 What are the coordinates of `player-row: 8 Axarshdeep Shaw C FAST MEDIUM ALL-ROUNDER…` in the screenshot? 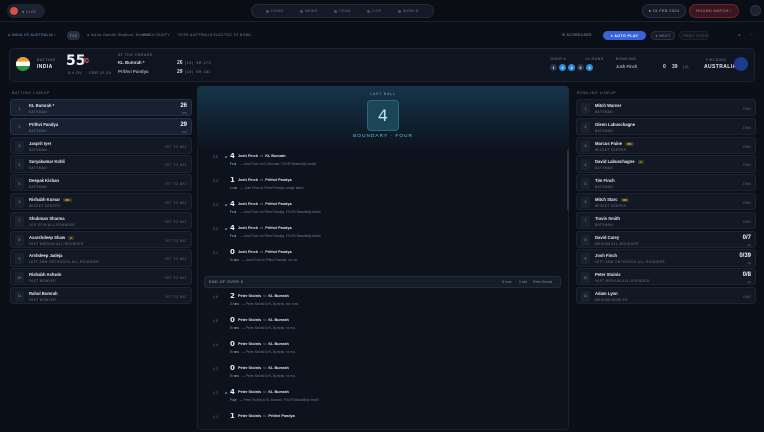 It's located at (101, 239).